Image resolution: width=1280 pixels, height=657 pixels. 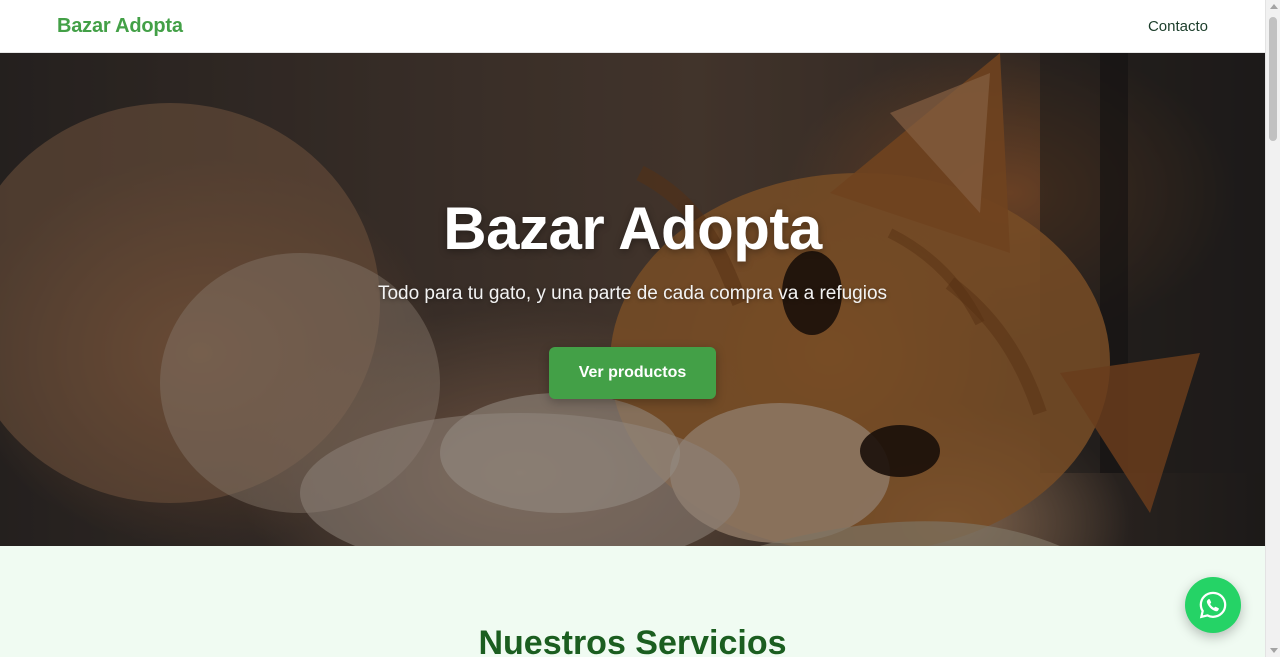 I want to click on nav-link-contact: Contacto, so click(x=1178, y=26).